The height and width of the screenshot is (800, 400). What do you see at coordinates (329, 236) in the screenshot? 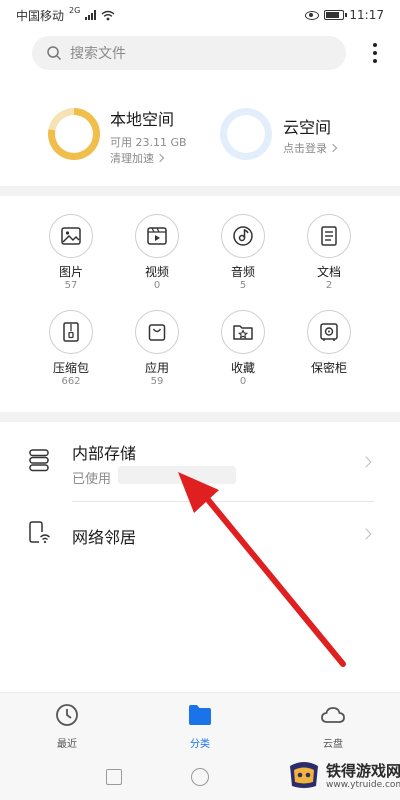
I see `document-icon` at bounding box center [329, 236].